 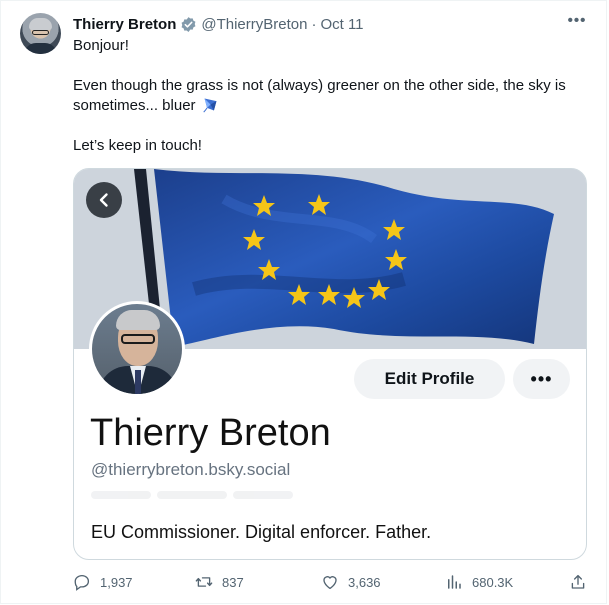 What do you see at coordinates (101, 45) in the screenshot?
I see `tweet-text-line-1: Bonjour!` at bounding box center [101, 45].